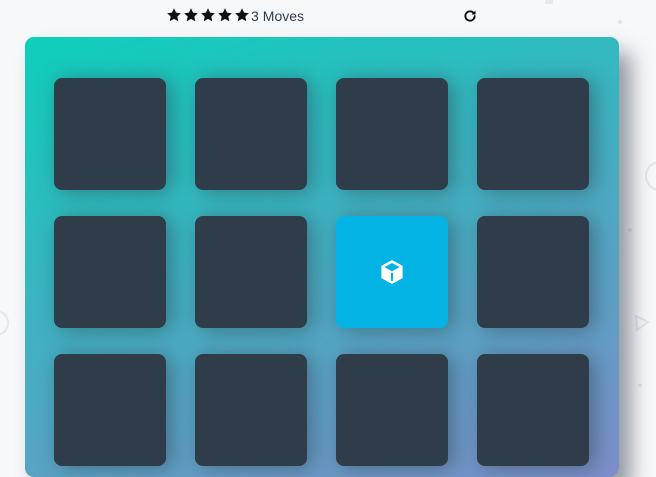 The image size is (656, 477). Describe the element at coordinates (283, 16) in the screenshot. I see `moves-label: Moves` at that location.